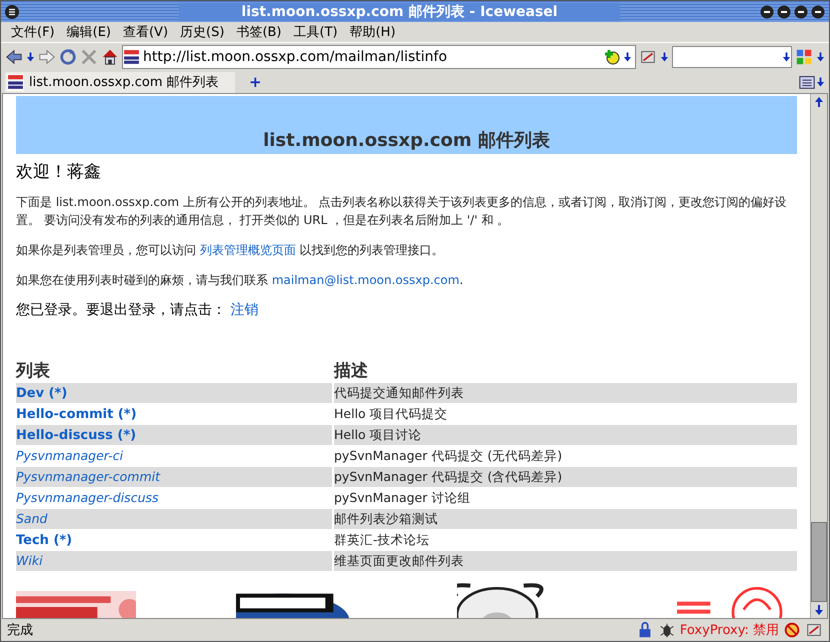 This screenshot has width=830, height=642. Describe the element at coordinates (240, 280) in the screenshot. I see `contact-paragraph: 如果您在使用列表时碰到的麻烦，请与我们联系 mailman@list.moon.ossxp.com.` at that location.